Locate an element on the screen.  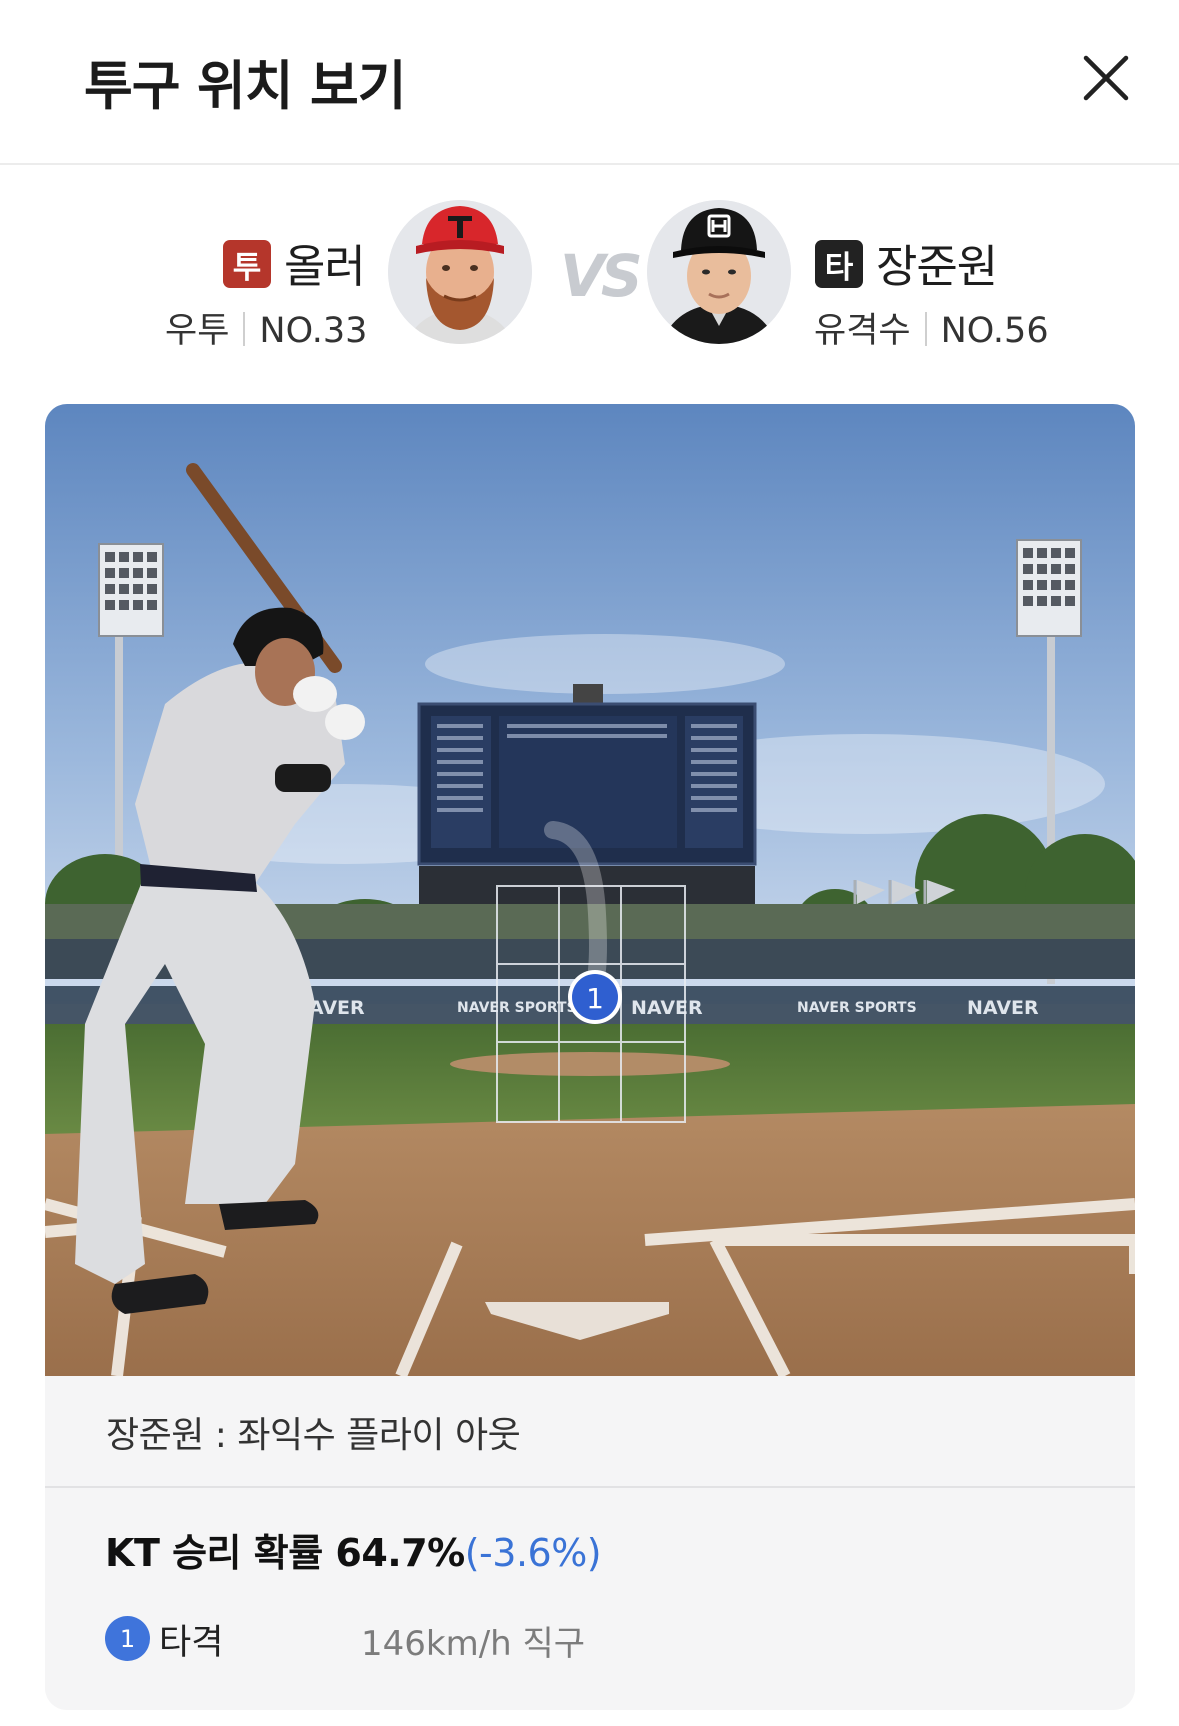
at-bat-result-text: 장준원 : 좌익수 플라이 아웃 is located at coordinates (313, 1435).